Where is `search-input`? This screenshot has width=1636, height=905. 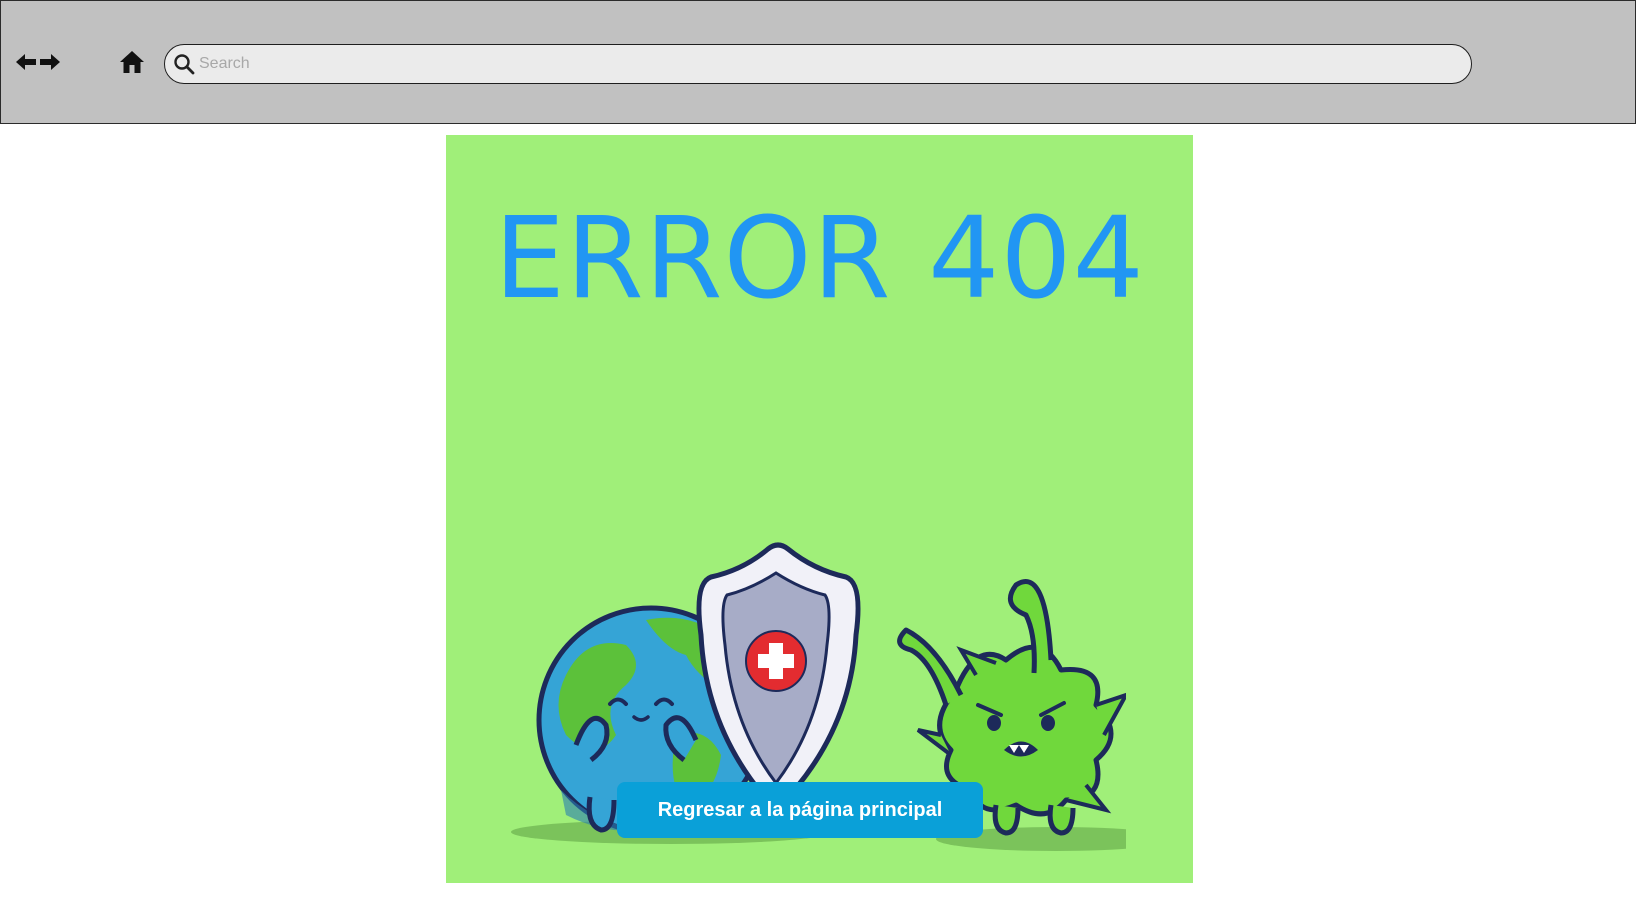
search-input is located at coordinates (834, 64).